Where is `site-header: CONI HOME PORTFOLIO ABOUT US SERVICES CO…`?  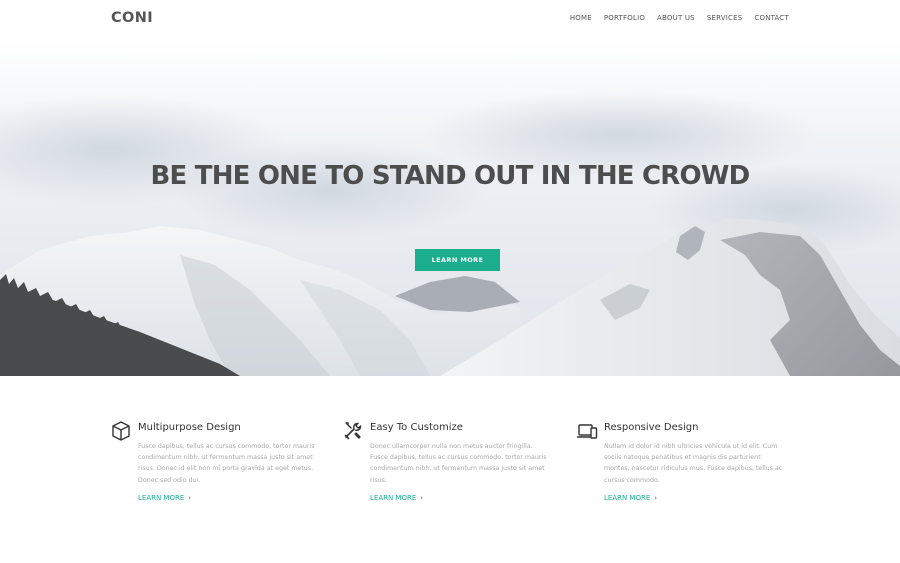 site-header: CONI HOME PORTFOLIO ABOUT US SERVICES CO… is located at coordinates (450, 20).